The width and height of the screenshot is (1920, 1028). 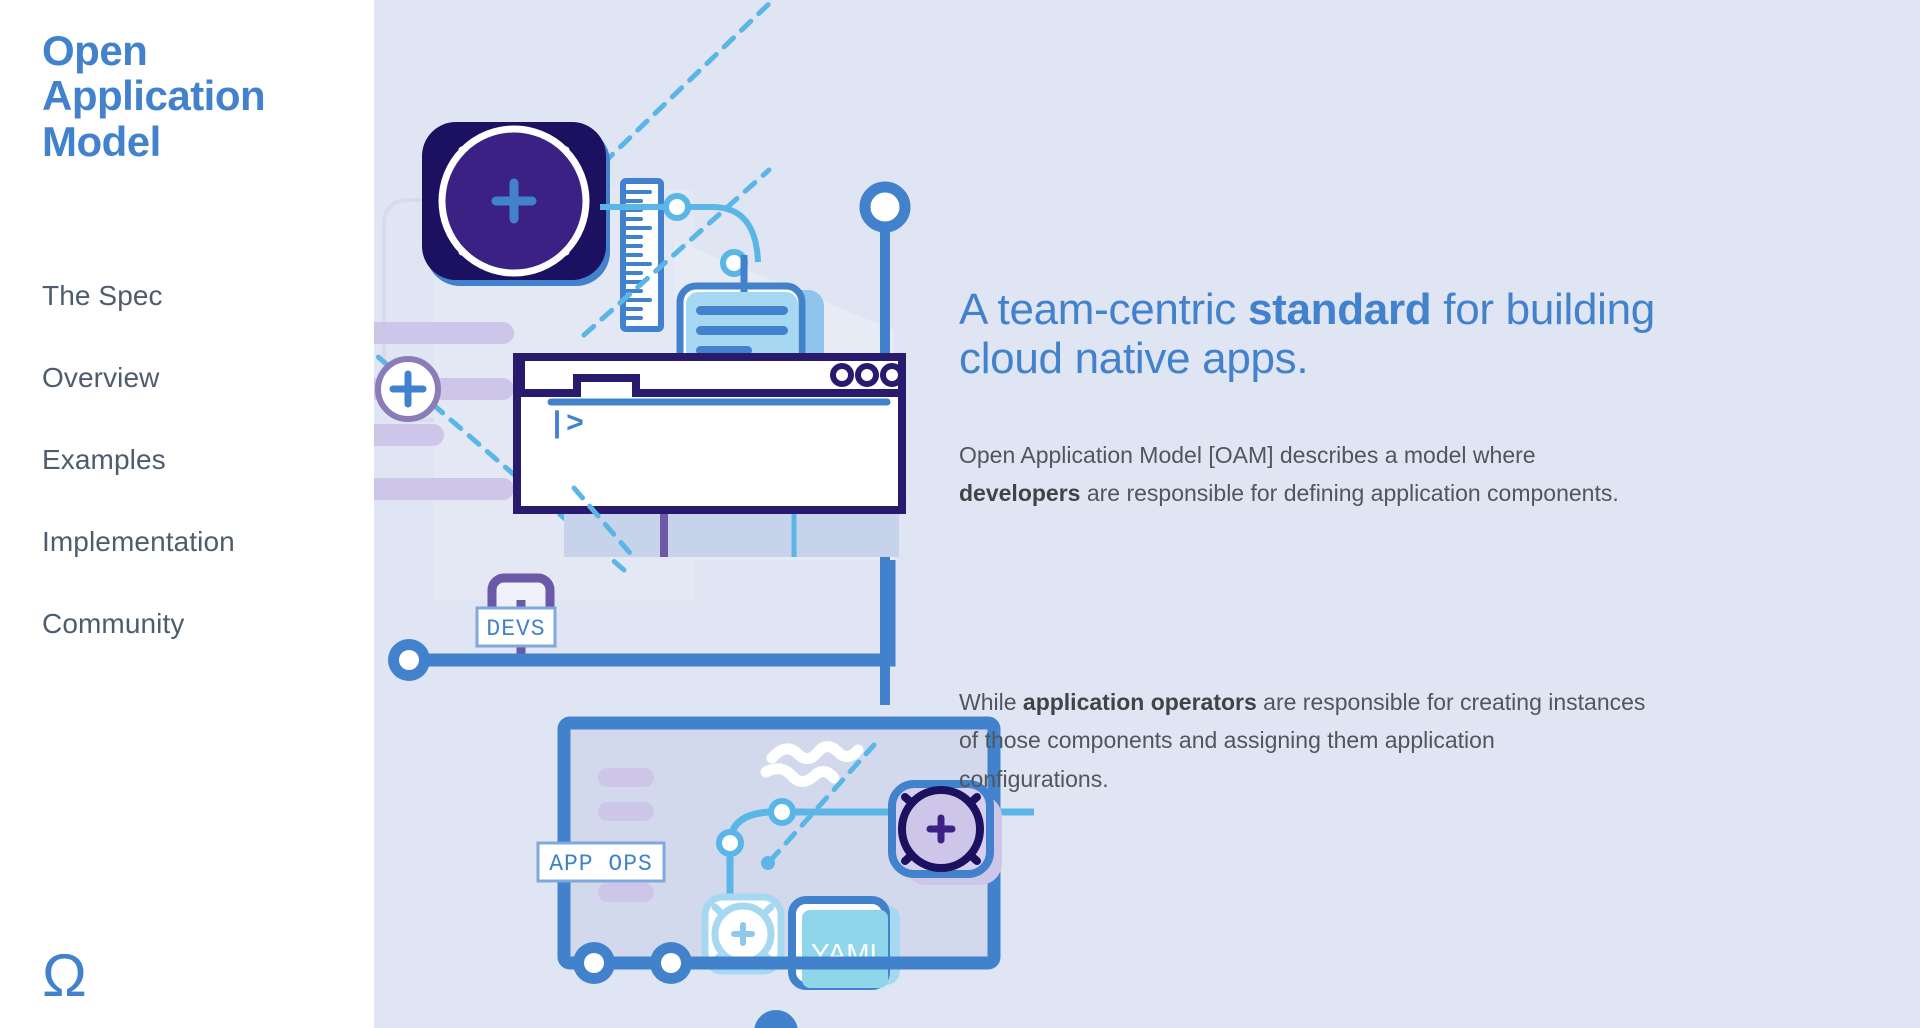 I want to click on add-component-badge, so click(x=408, y=389).